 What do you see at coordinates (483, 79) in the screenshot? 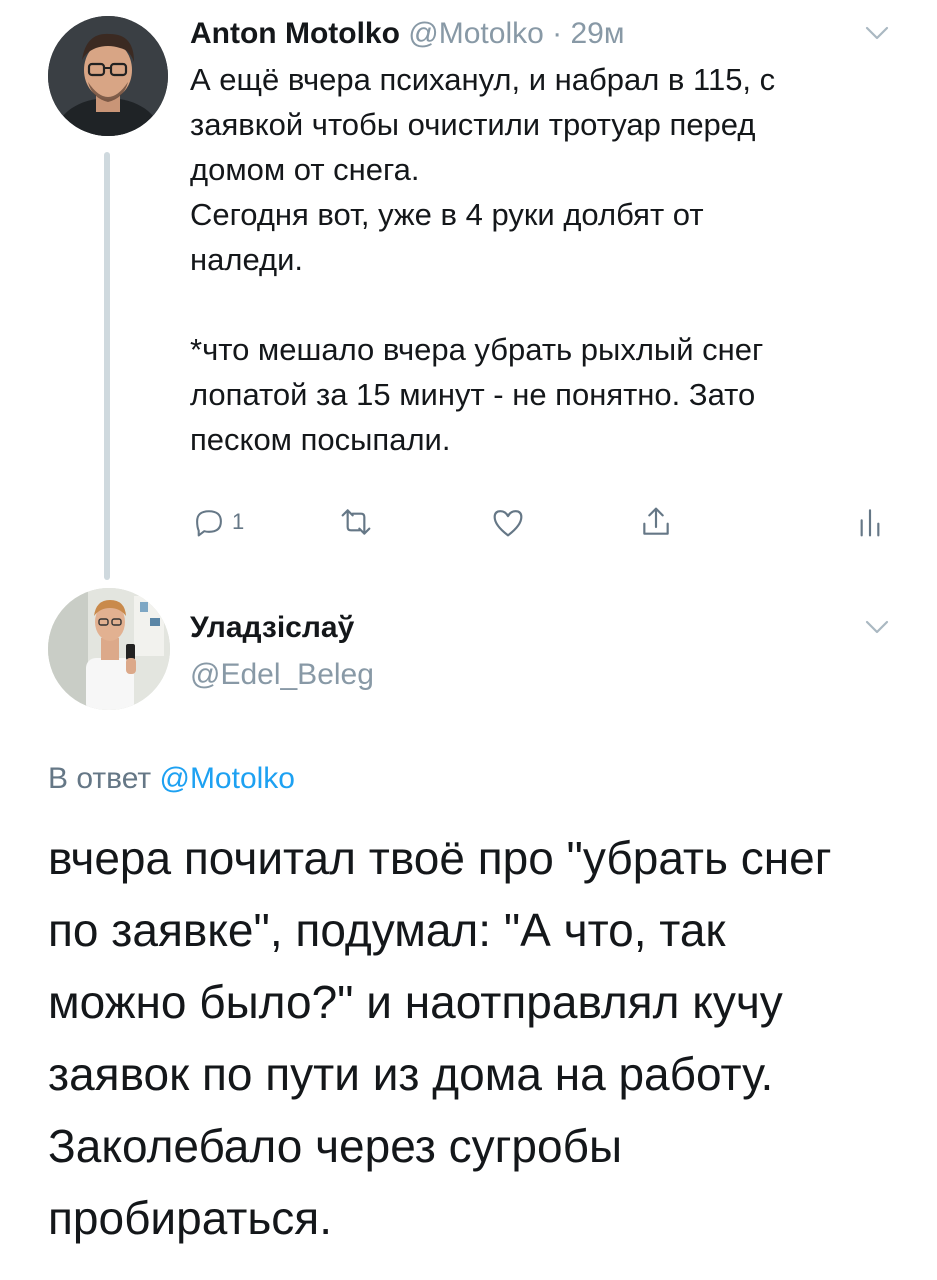
I see `tweet-text-line: А ещё вчера психанул, и набрал в 115, с` at bounding box center [483, 79].